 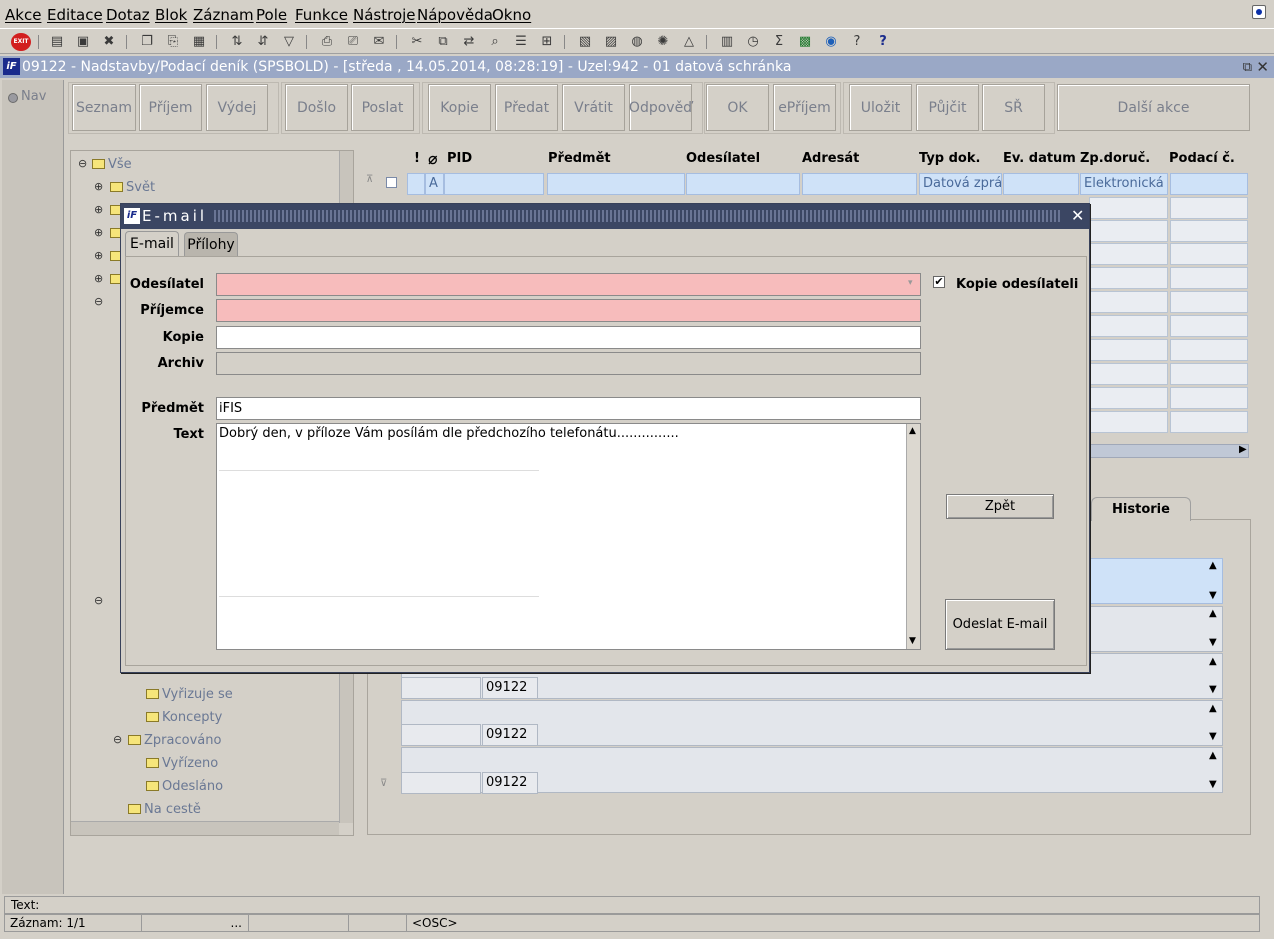 I want to click on scroll-down-icon: ⊽, so click(x=383, y=783).